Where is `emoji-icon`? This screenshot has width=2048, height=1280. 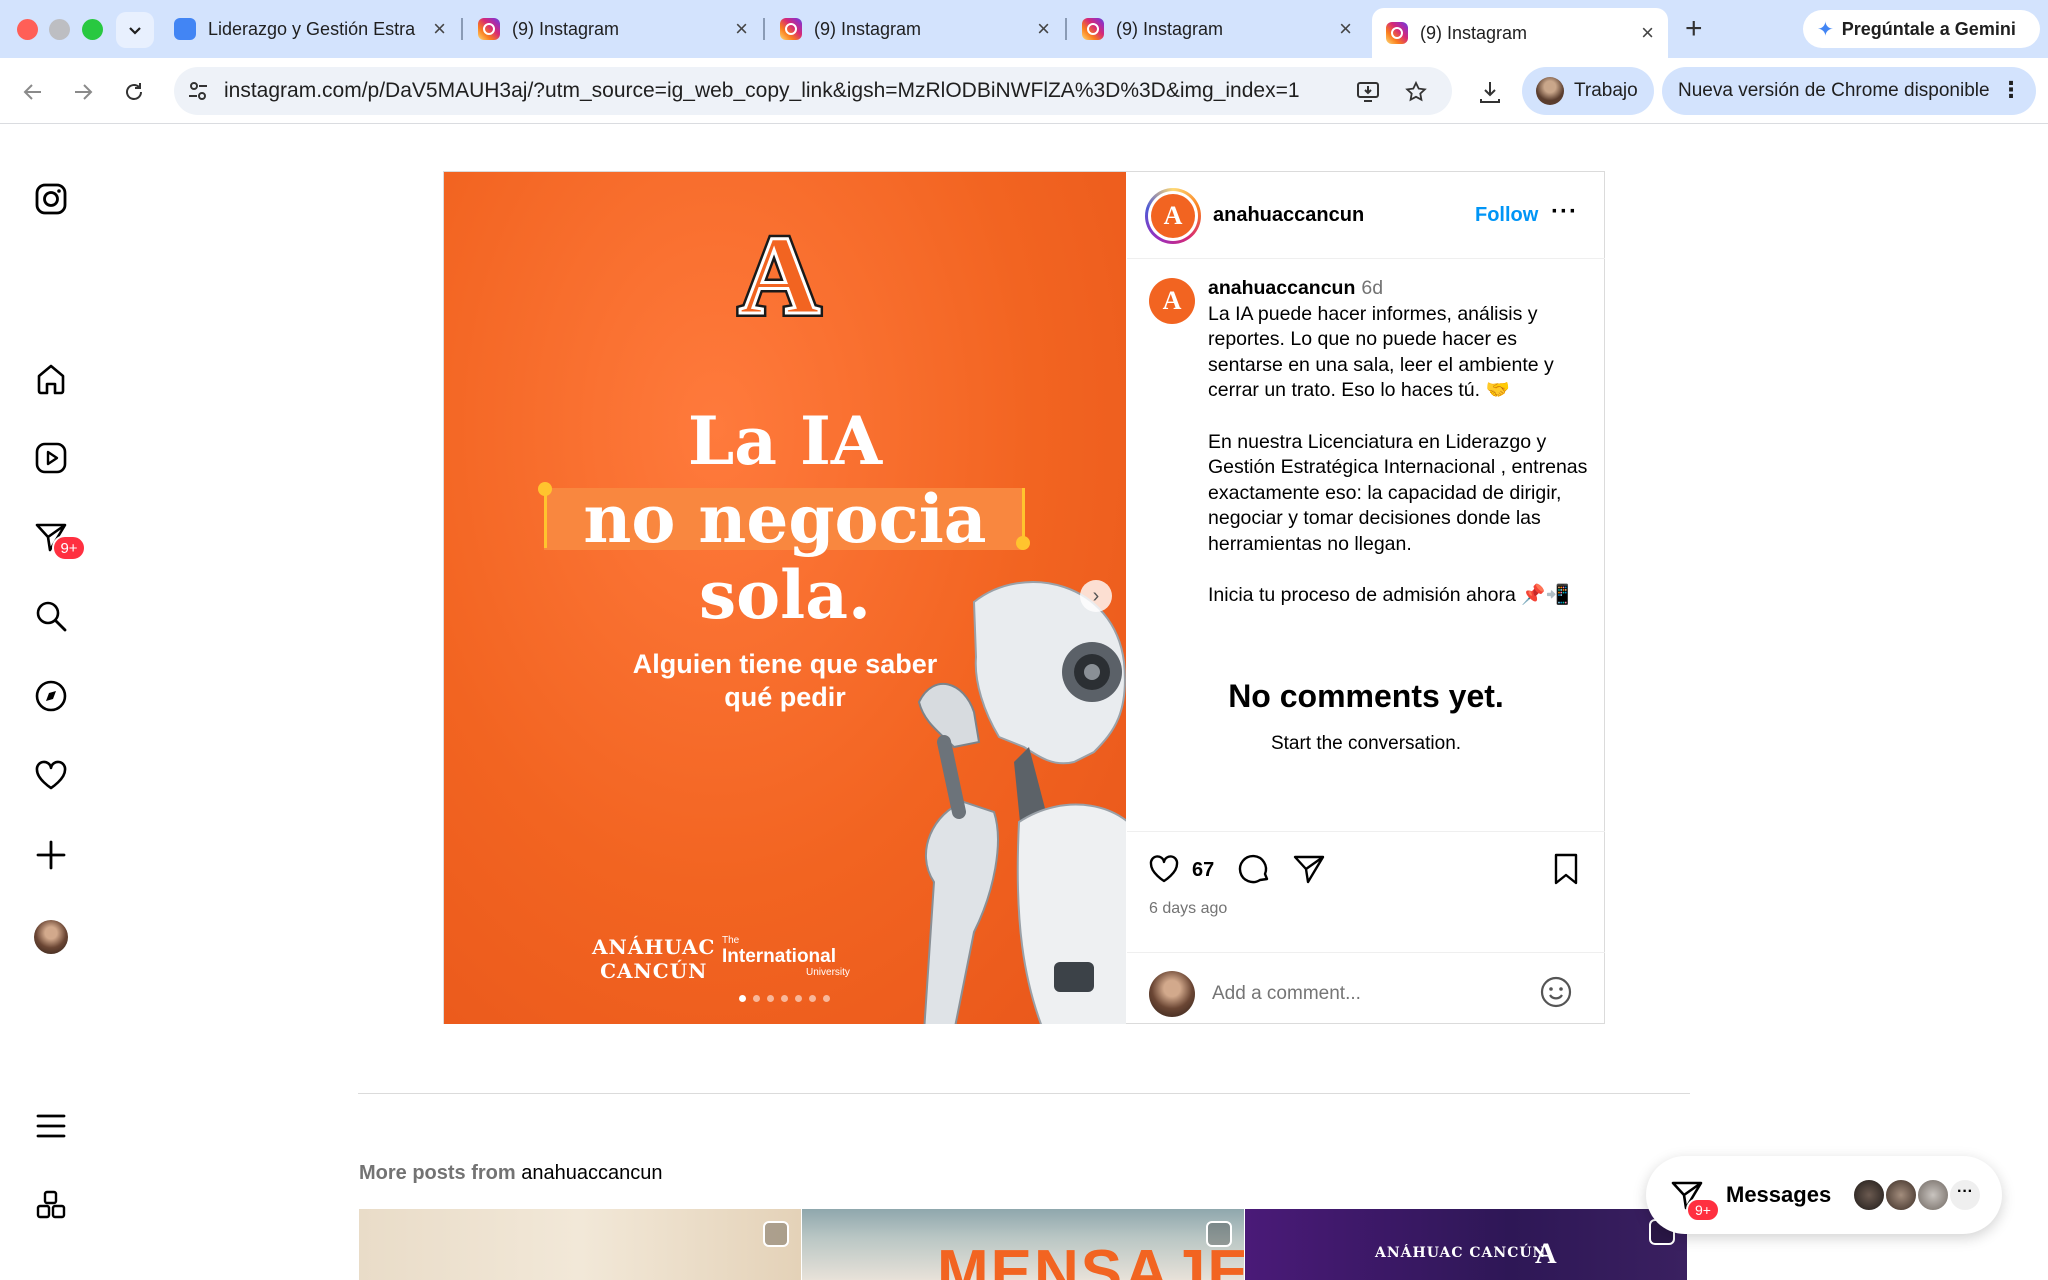 emoji-icon is located at coordinates (1556, 992).